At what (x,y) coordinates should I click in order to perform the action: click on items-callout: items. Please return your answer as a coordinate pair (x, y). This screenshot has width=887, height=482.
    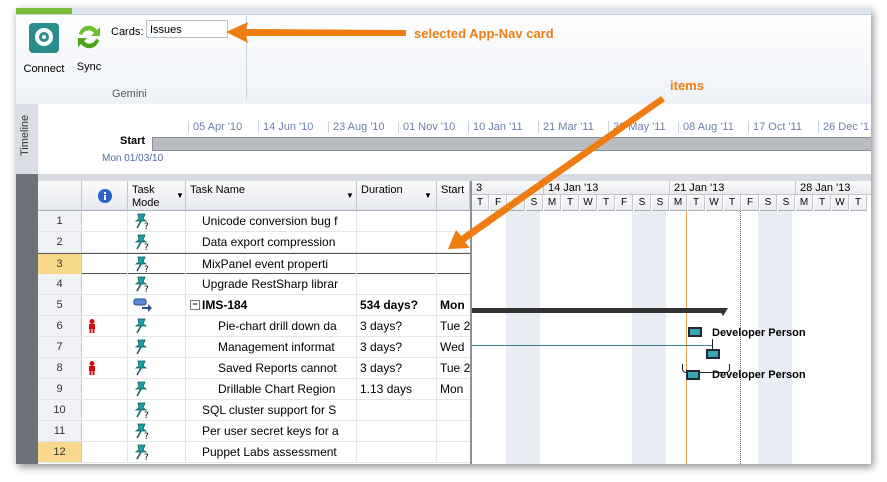
    Looking at the image, I should click on (687, 85).